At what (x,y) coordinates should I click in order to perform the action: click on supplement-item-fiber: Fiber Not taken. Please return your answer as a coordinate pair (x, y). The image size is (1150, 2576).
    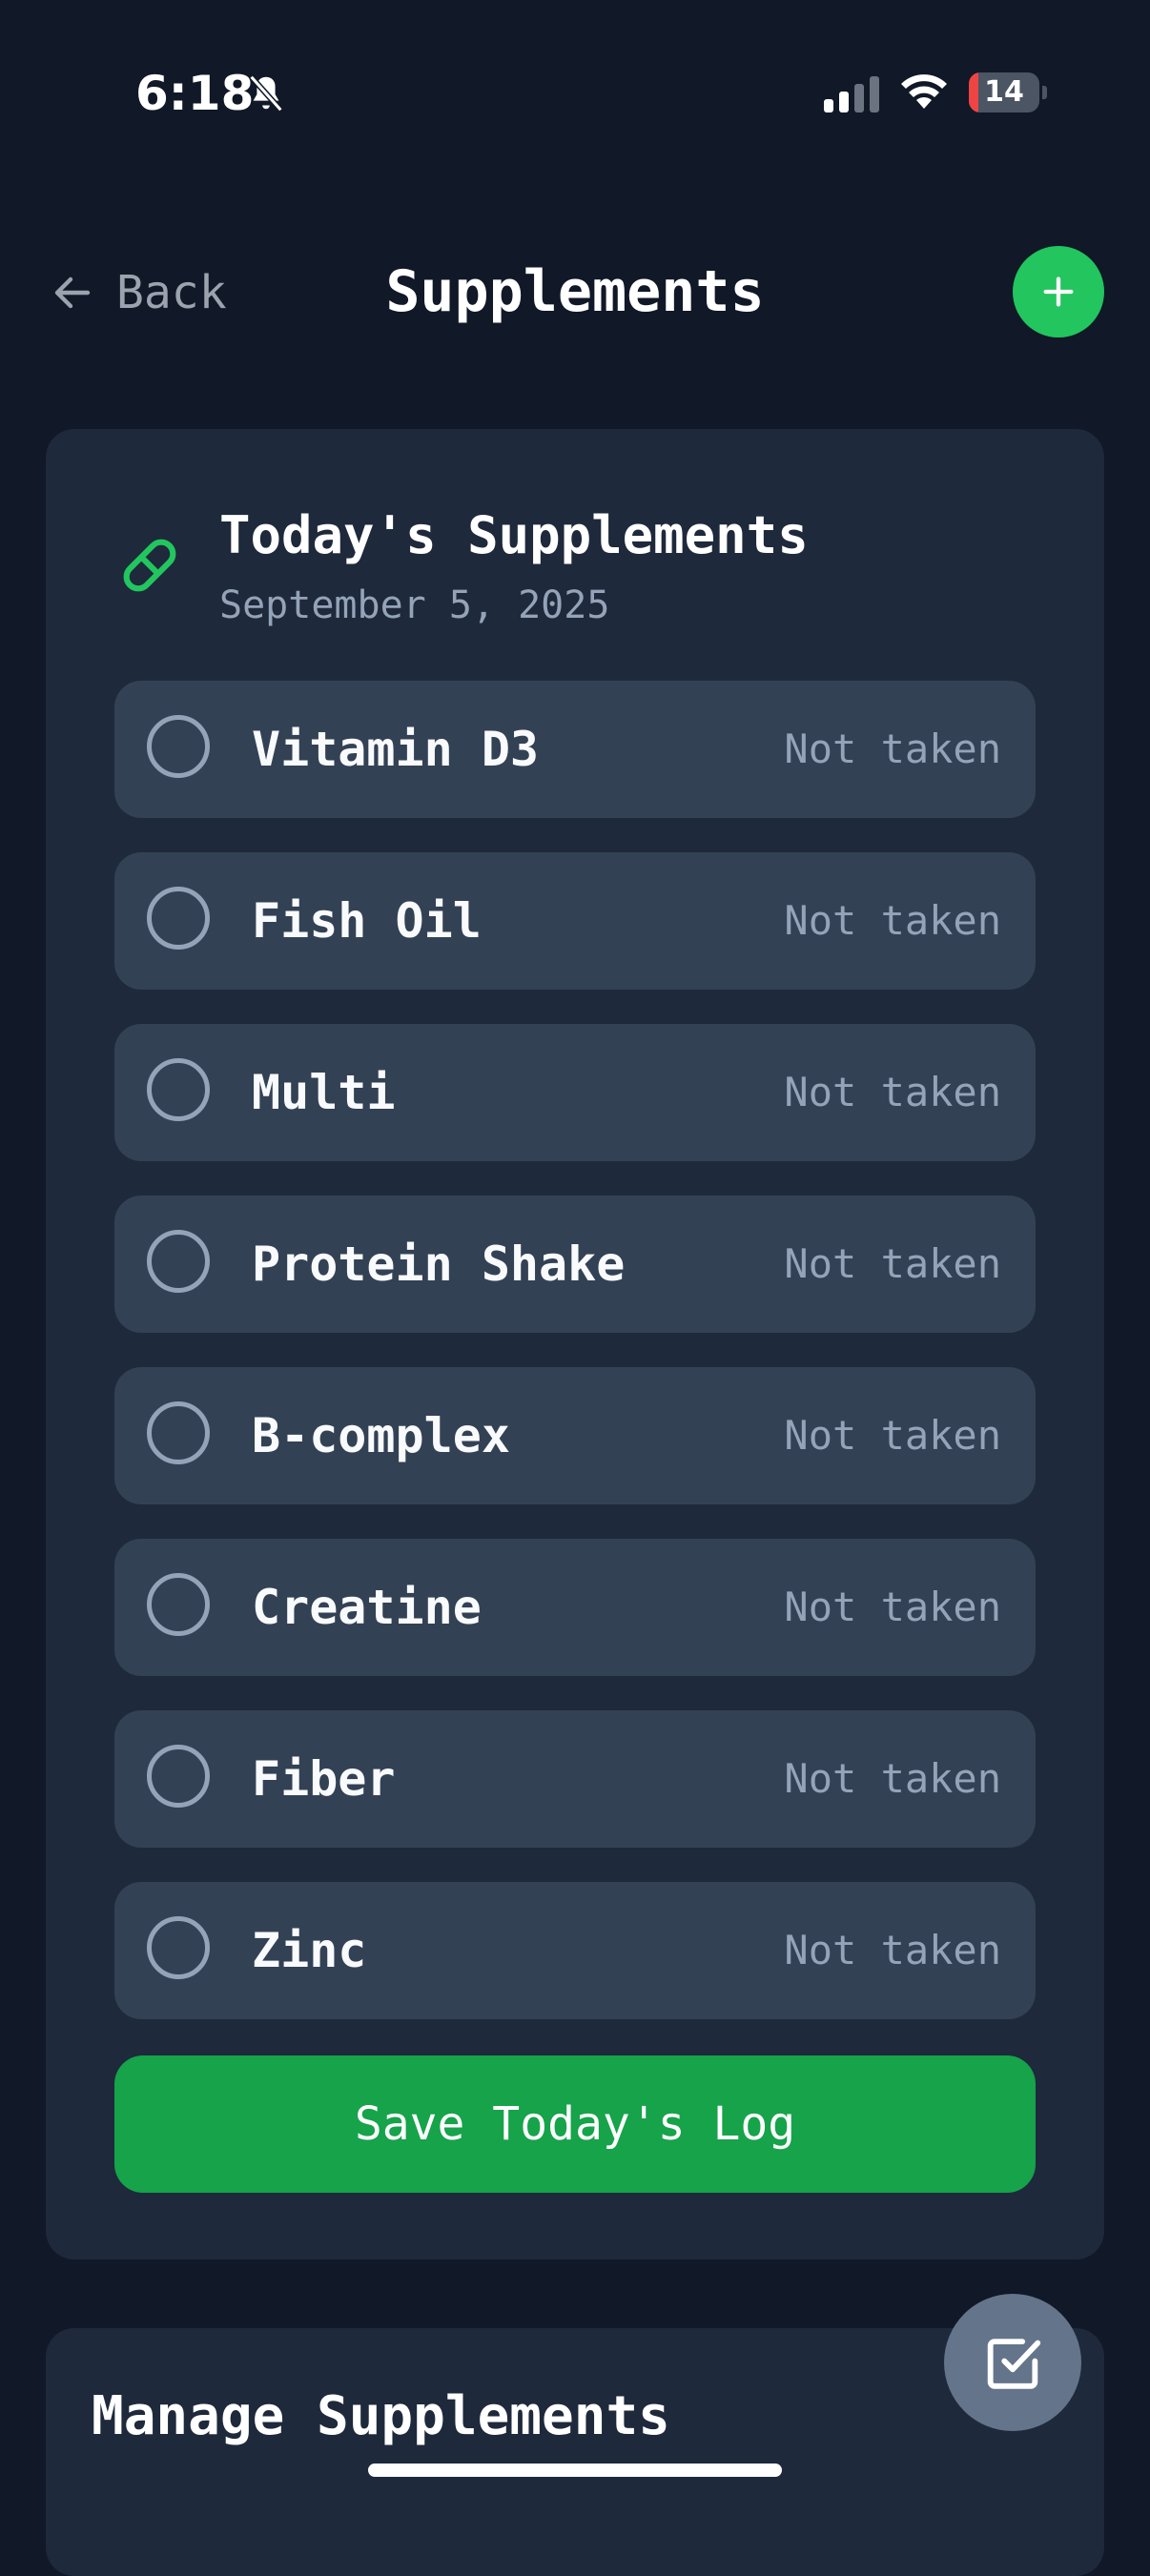
    Looking at the image, I should click on (575, 1779).